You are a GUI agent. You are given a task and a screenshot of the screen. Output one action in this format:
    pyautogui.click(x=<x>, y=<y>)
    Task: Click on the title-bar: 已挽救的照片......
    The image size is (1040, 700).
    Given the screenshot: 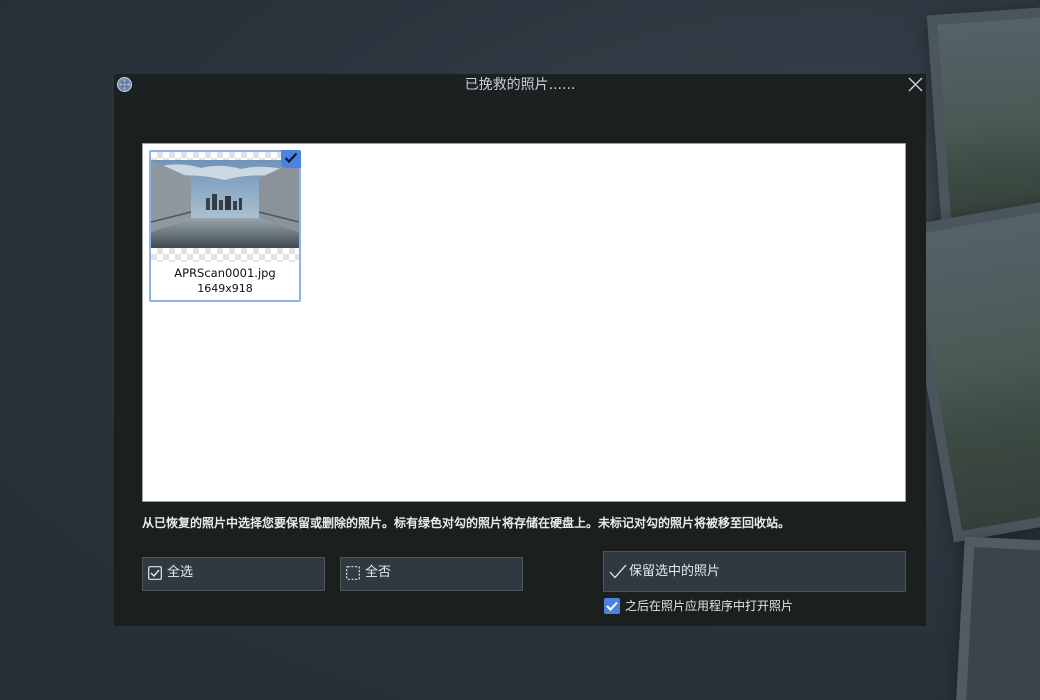 What is the action you would take?
    pyautogui.click(x=520, y=85)
    